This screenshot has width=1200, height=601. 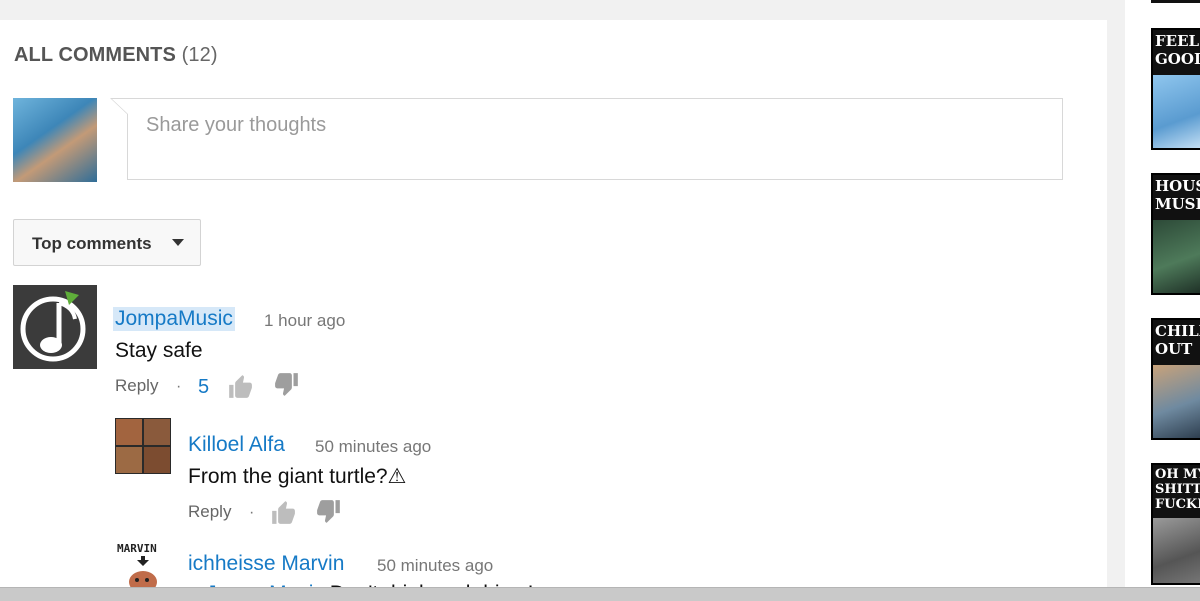 I want to click on comment-time: 1 hour ago, so click(x=304, y=321).